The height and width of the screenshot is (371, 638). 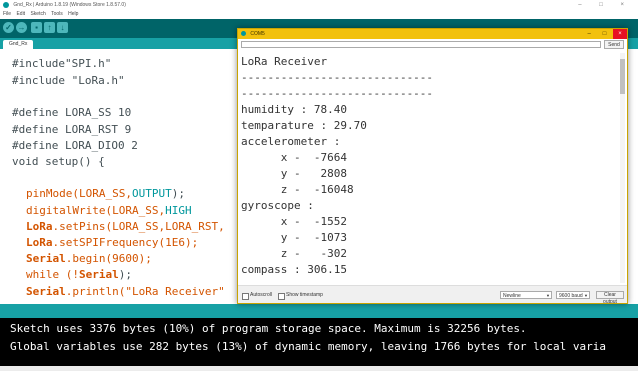 What do you see at coordinates (605, 5) in the screenshot?
I see `ide-window-controls: – □ ×` at bounding box center [605, 5].